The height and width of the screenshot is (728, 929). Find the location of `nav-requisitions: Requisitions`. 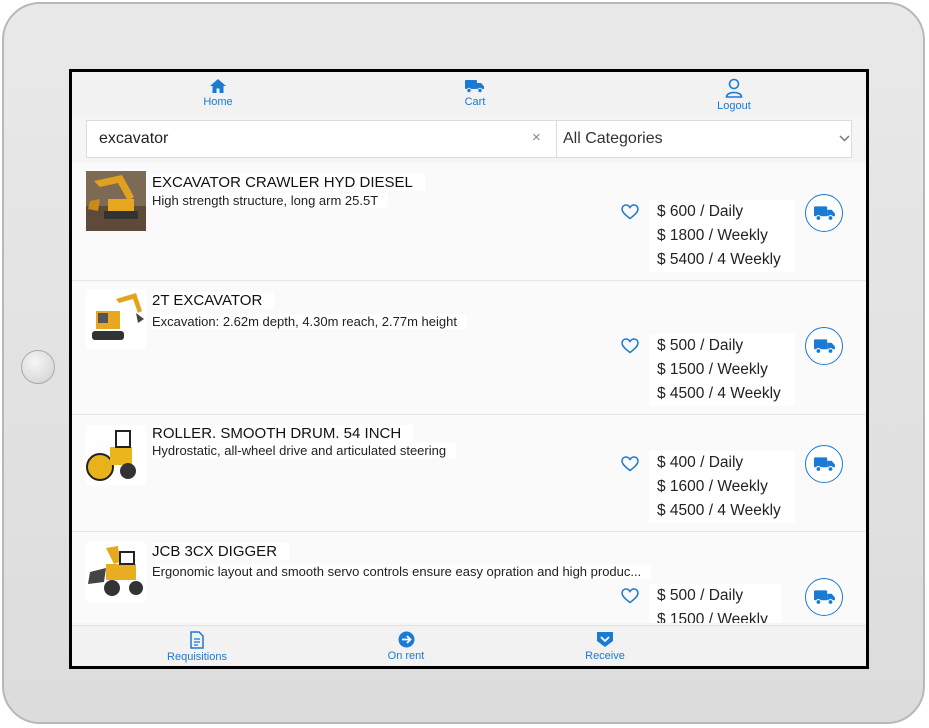

nav-requisitions: Requisitions is located at coordinates (197, 647).